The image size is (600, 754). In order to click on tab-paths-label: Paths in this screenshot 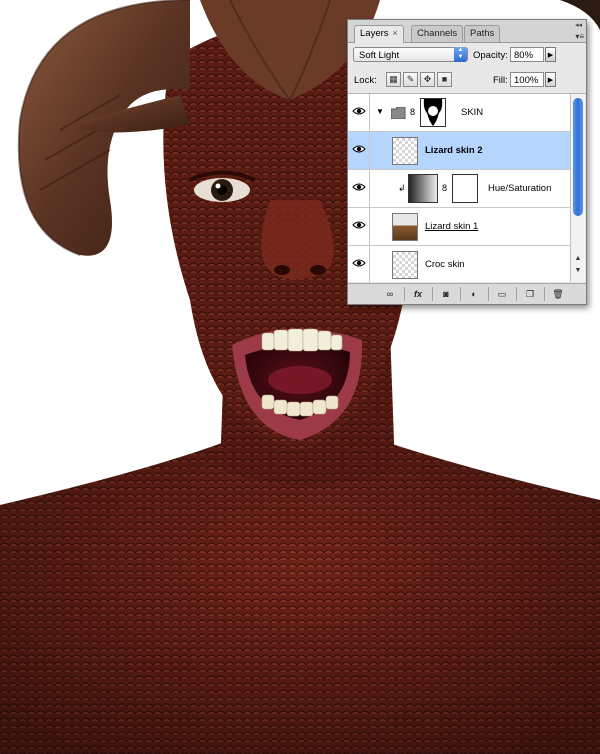, I will do `click(482, 33)`.